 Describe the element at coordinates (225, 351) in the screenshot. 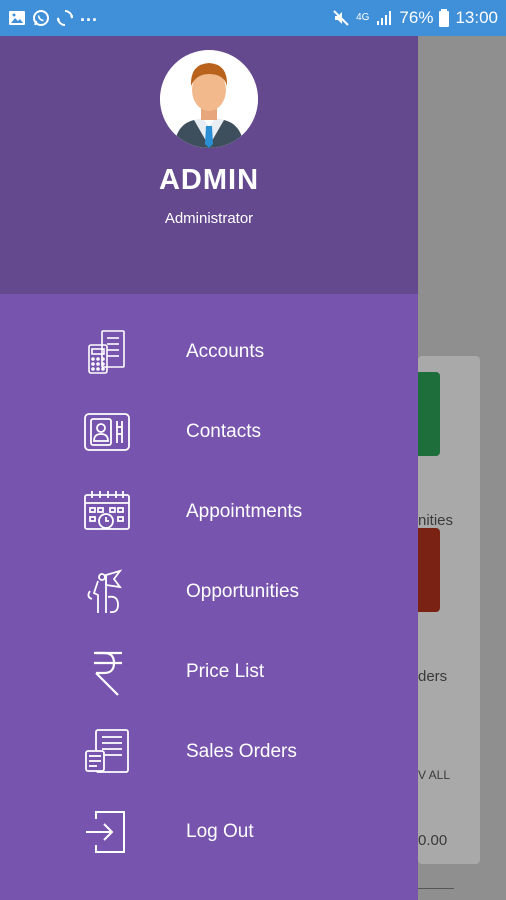

I see `menu-label-accounts: Accounts` at that location.